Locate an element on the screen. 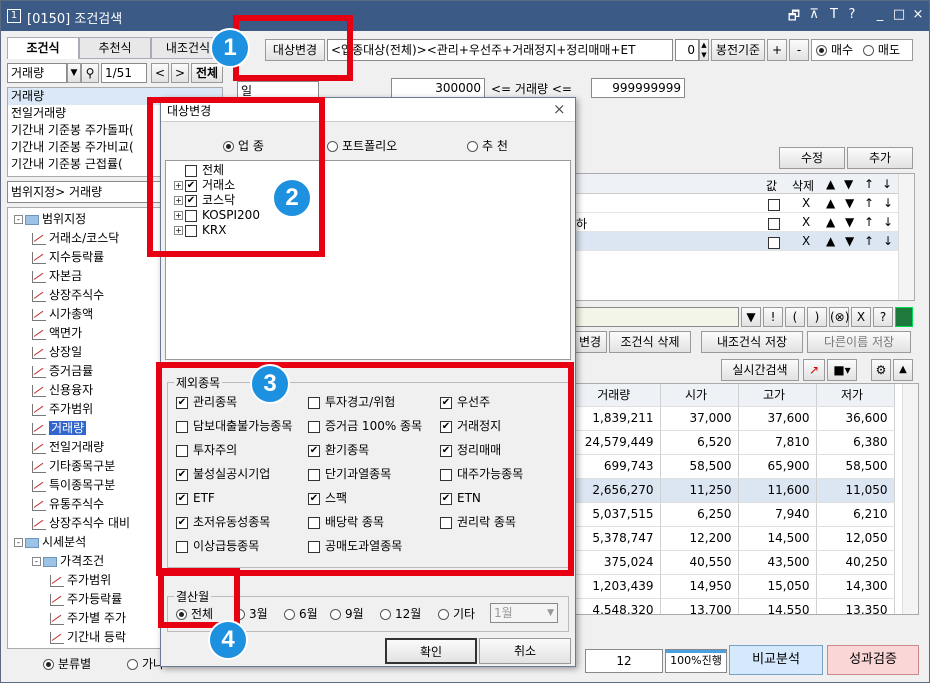 This screenshot has width=930, height=683. change-button: 변경 is located at coordinates (590, 342).